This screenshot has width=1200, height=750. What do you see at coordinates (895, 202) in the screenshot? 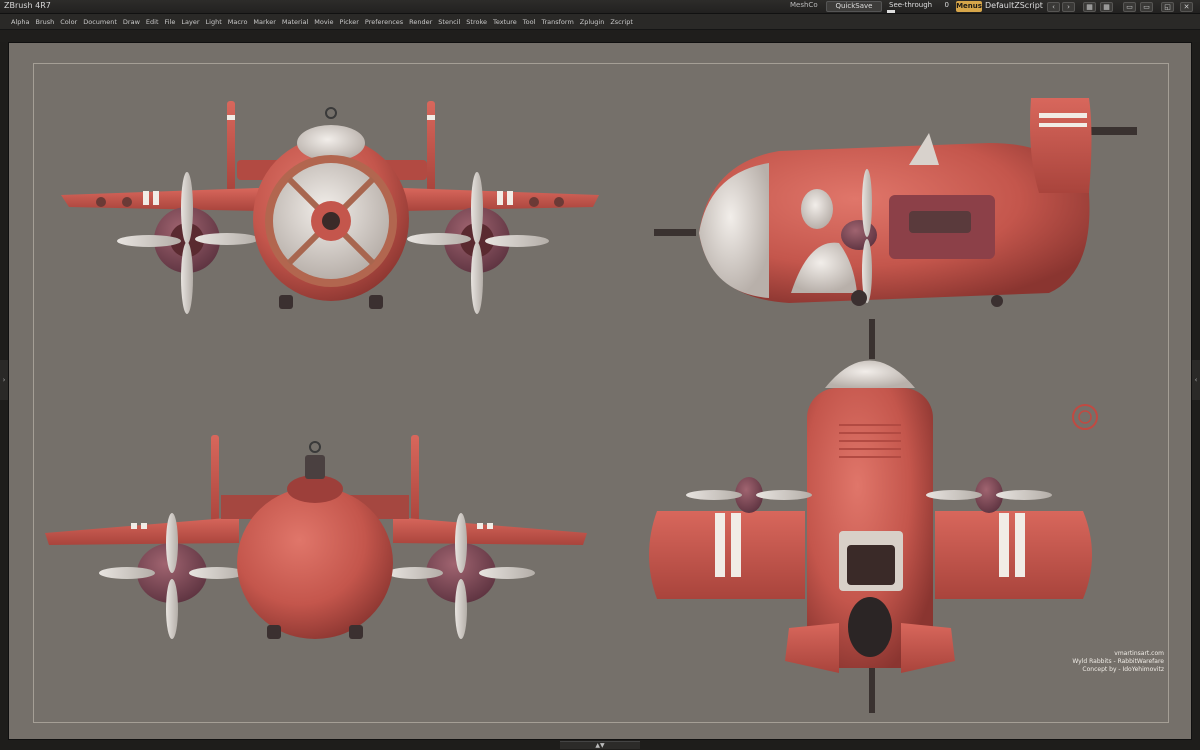
I see `side-view` at bounding box center [895, 202].